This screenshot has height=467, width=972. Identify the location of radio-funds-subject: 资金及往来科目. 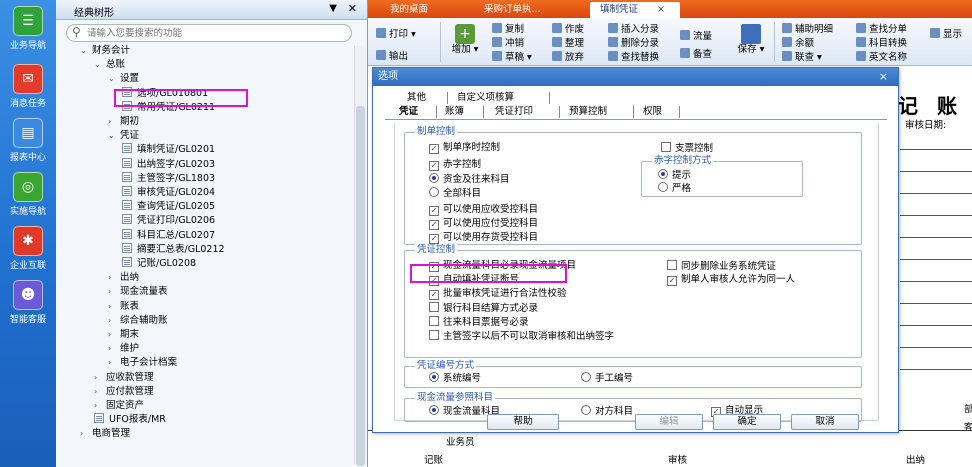
(469, 179).